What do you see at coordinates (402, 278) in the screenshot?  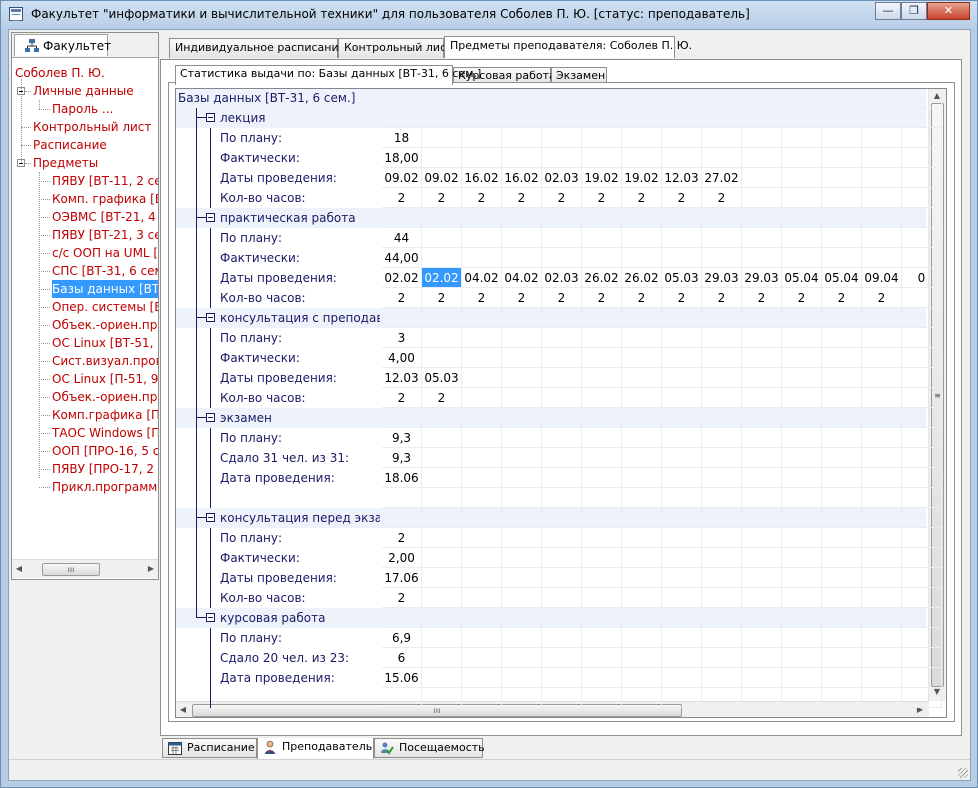 I see `grid-cell: 02.02` at bounding box center [402, 278].